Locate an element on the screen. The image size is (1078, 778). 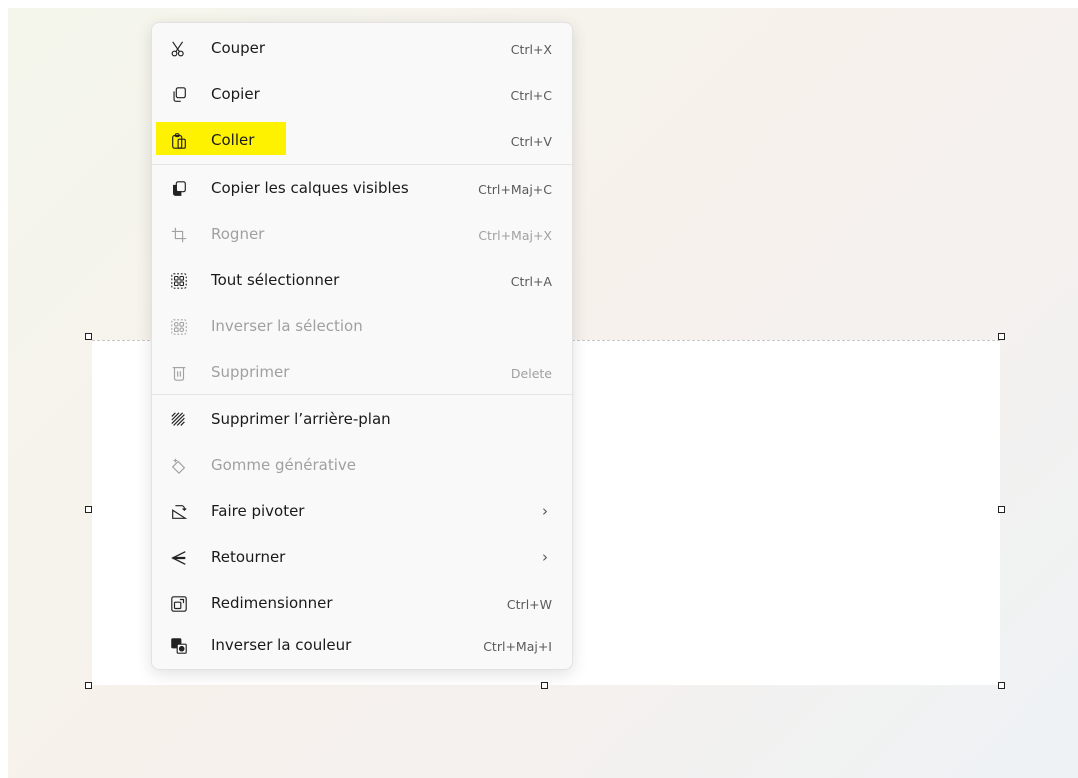
copy-layers-icon is located at coordinates (179, 189).